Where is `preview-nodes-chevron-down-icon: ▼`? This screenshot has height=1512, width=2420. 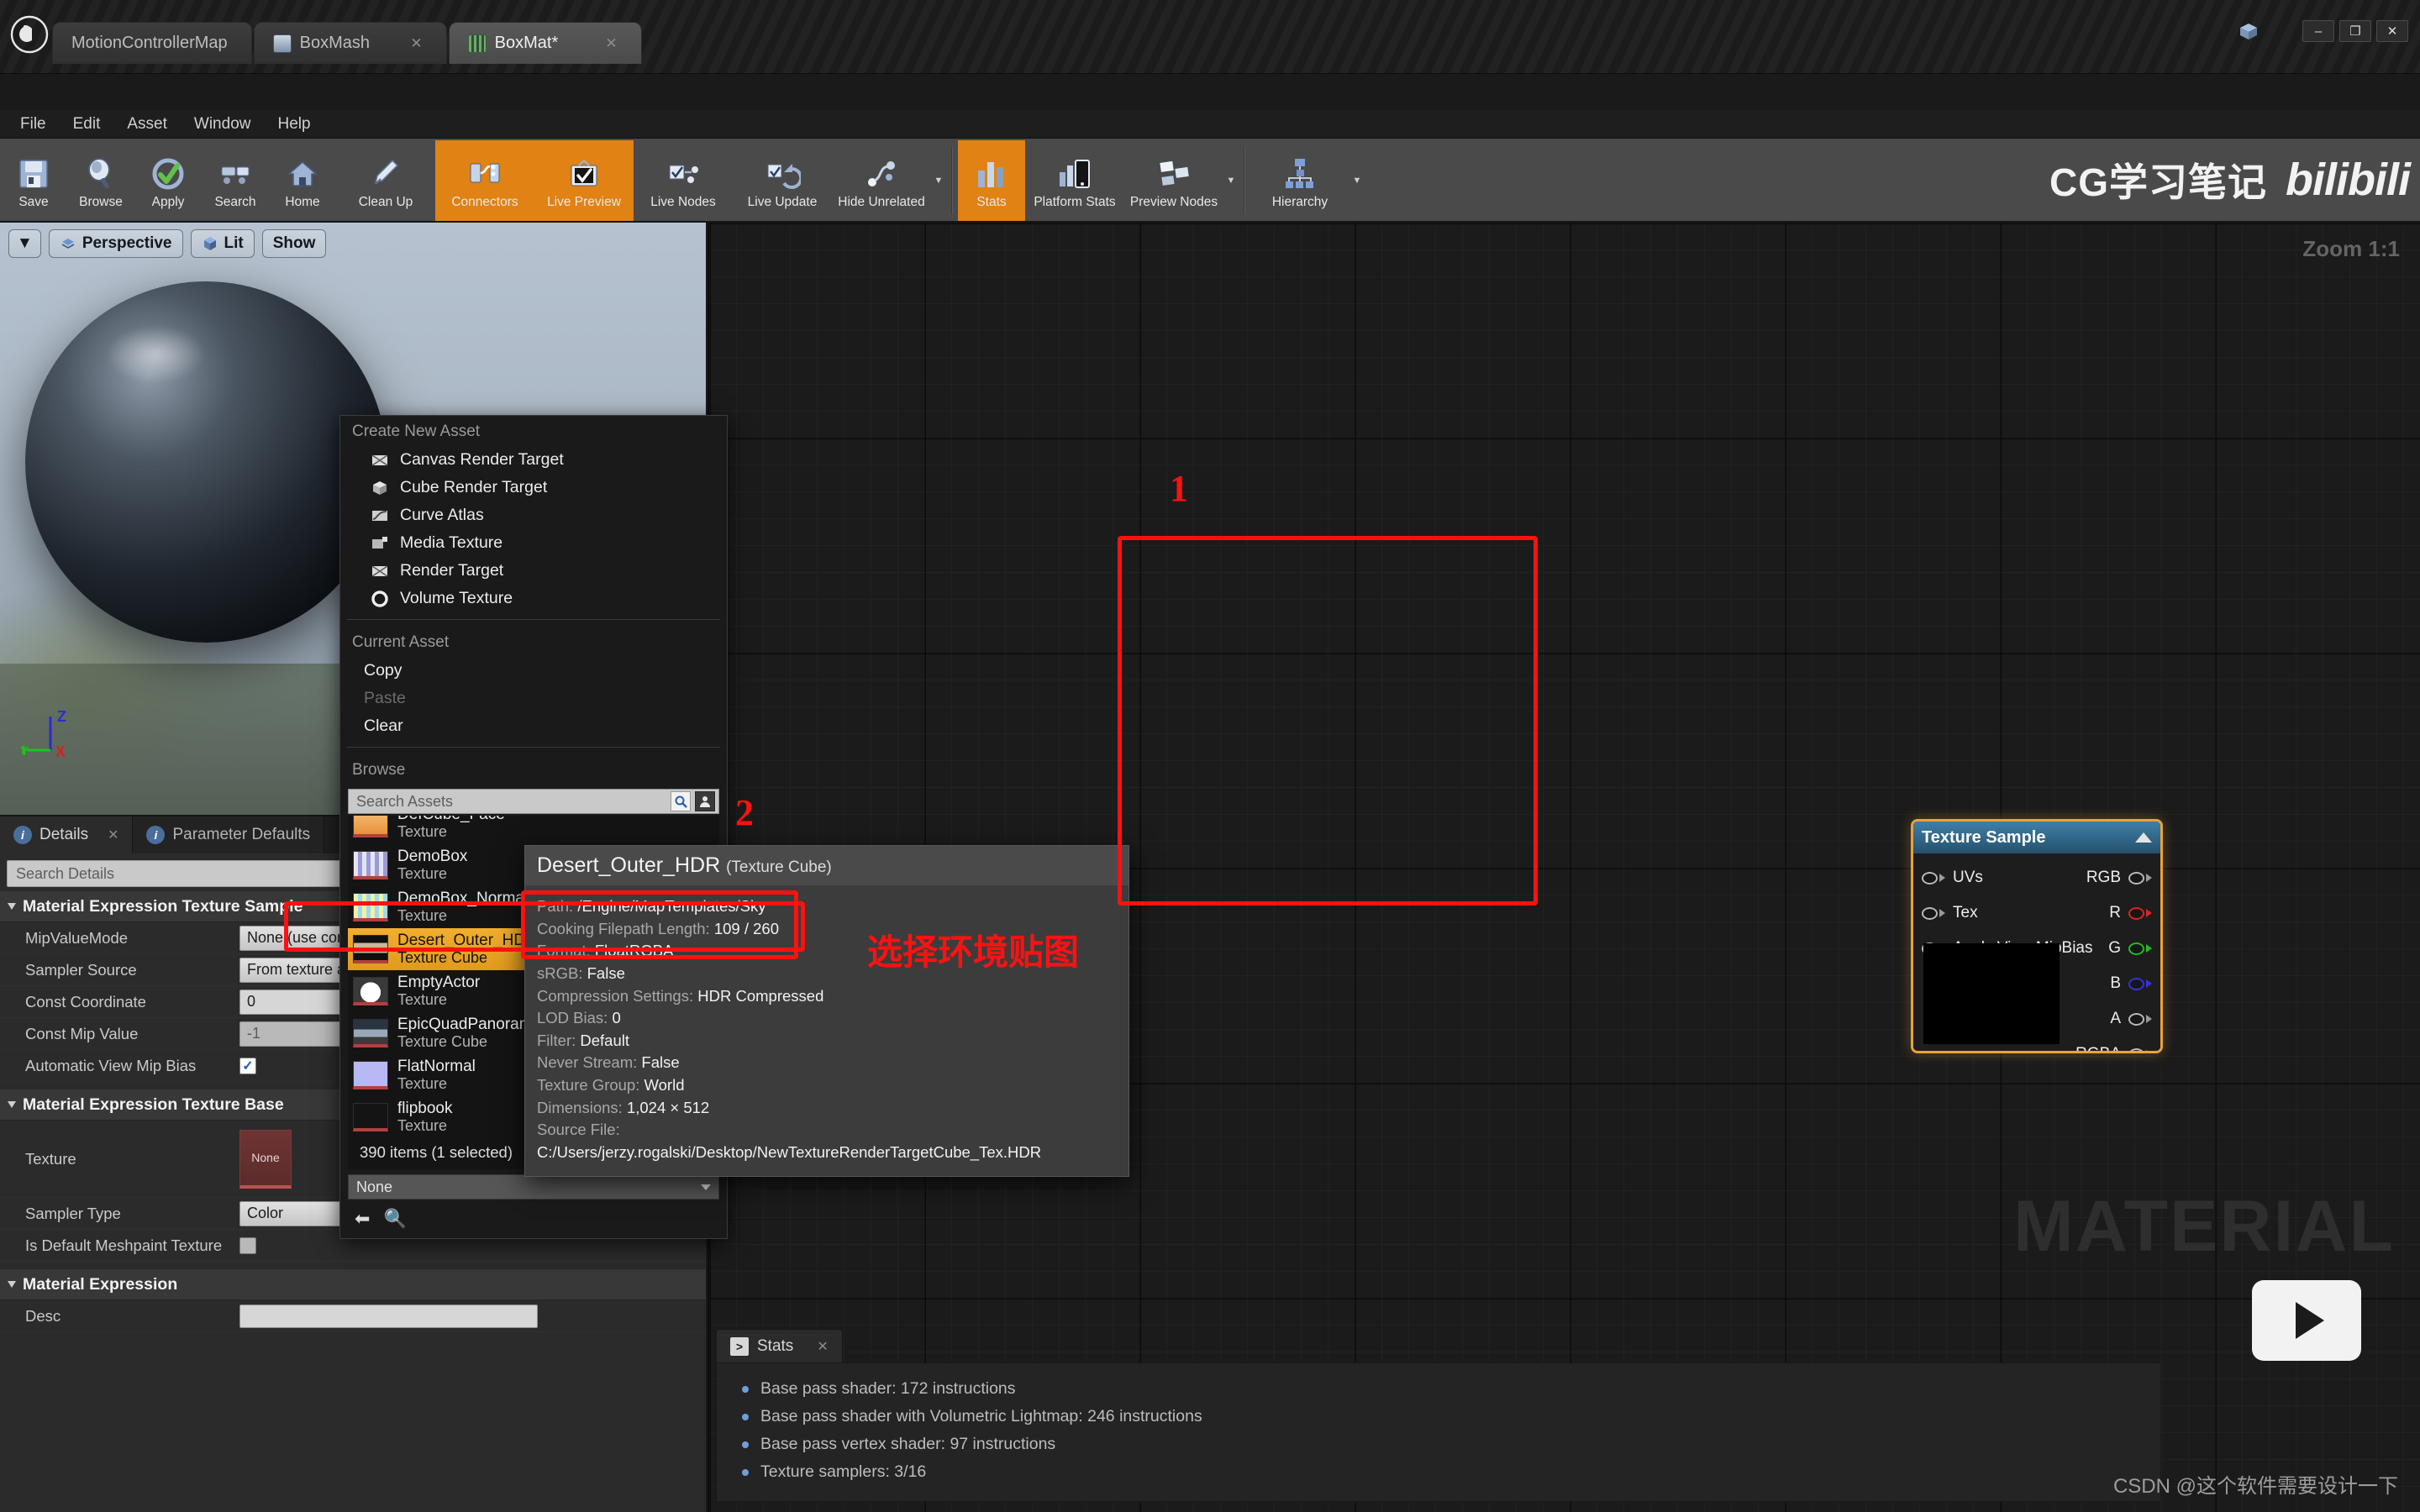 preview-nodes-chevron-down-icon: ▼ is located at coordinates (1231, 180).